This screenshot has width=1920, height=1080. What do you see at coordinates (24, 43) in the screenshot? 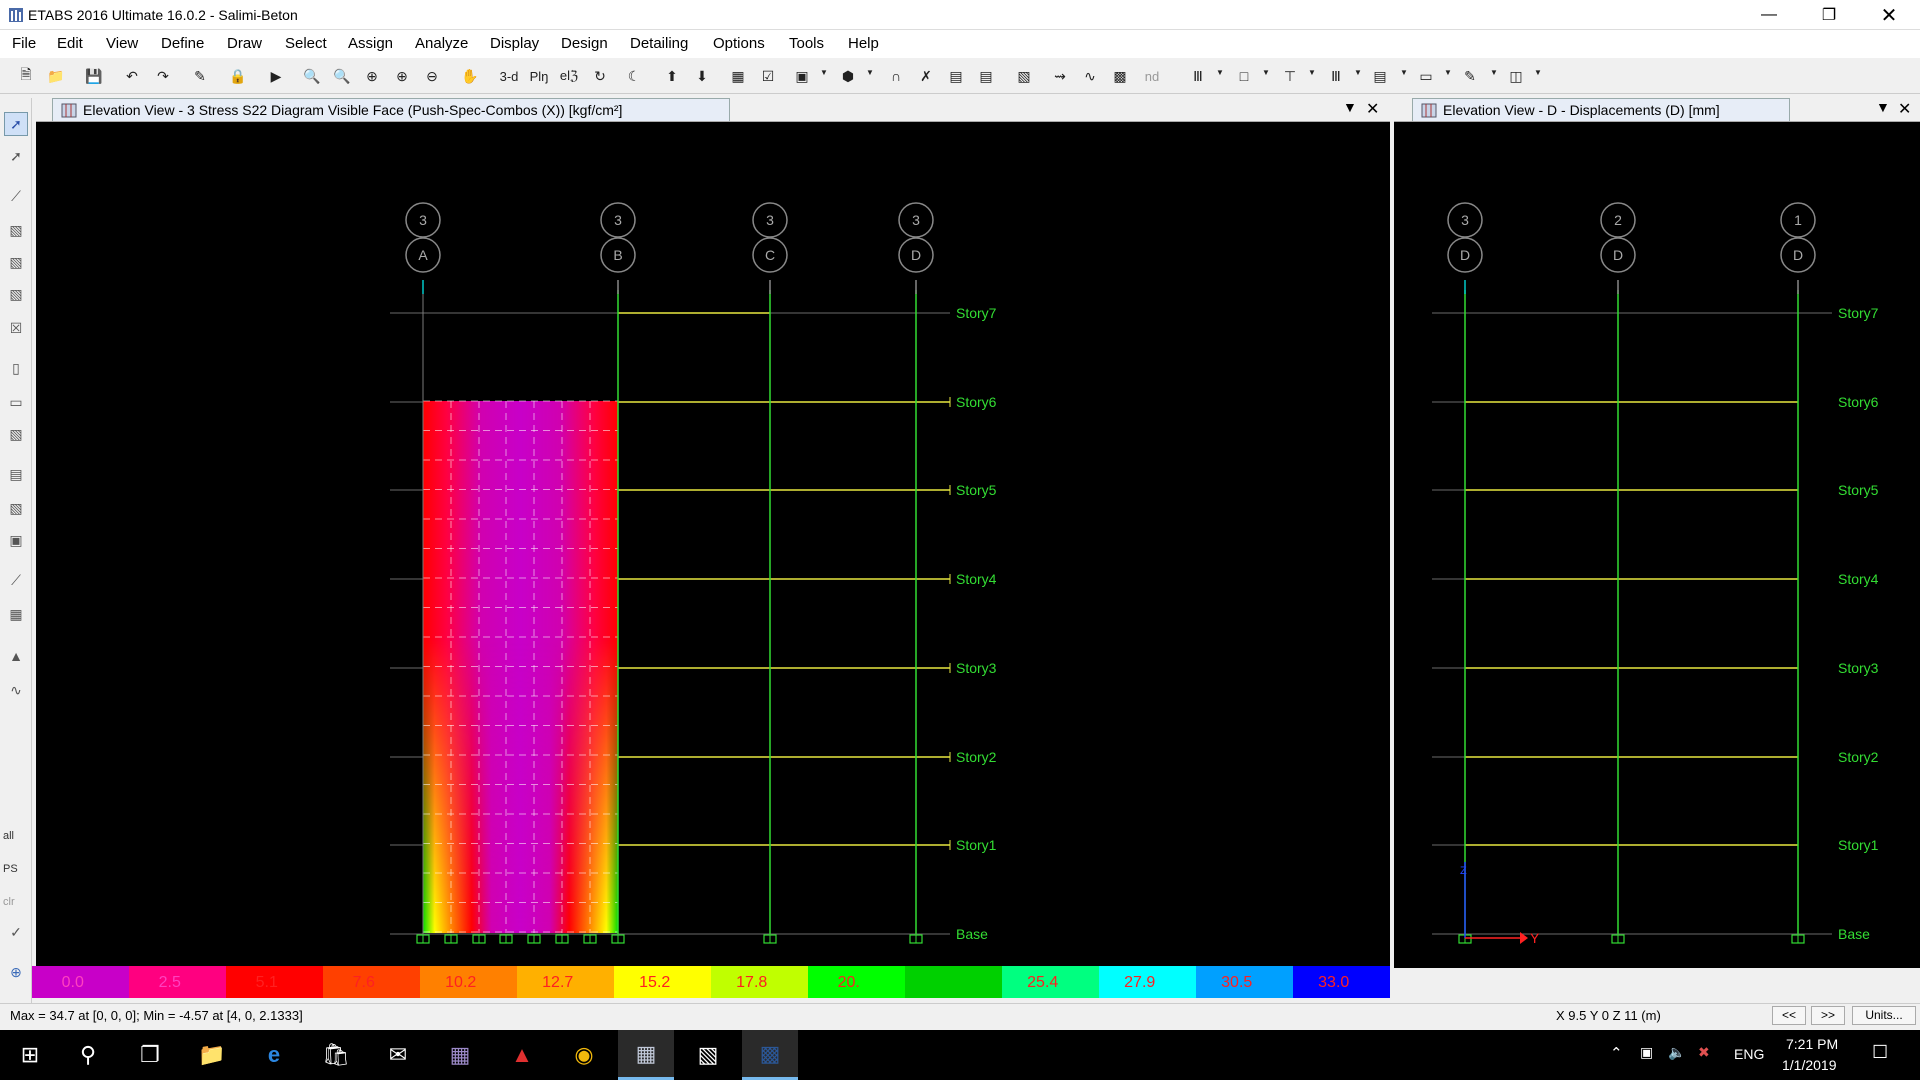
I see `menu-file: File` at bounding box center [24, 43].